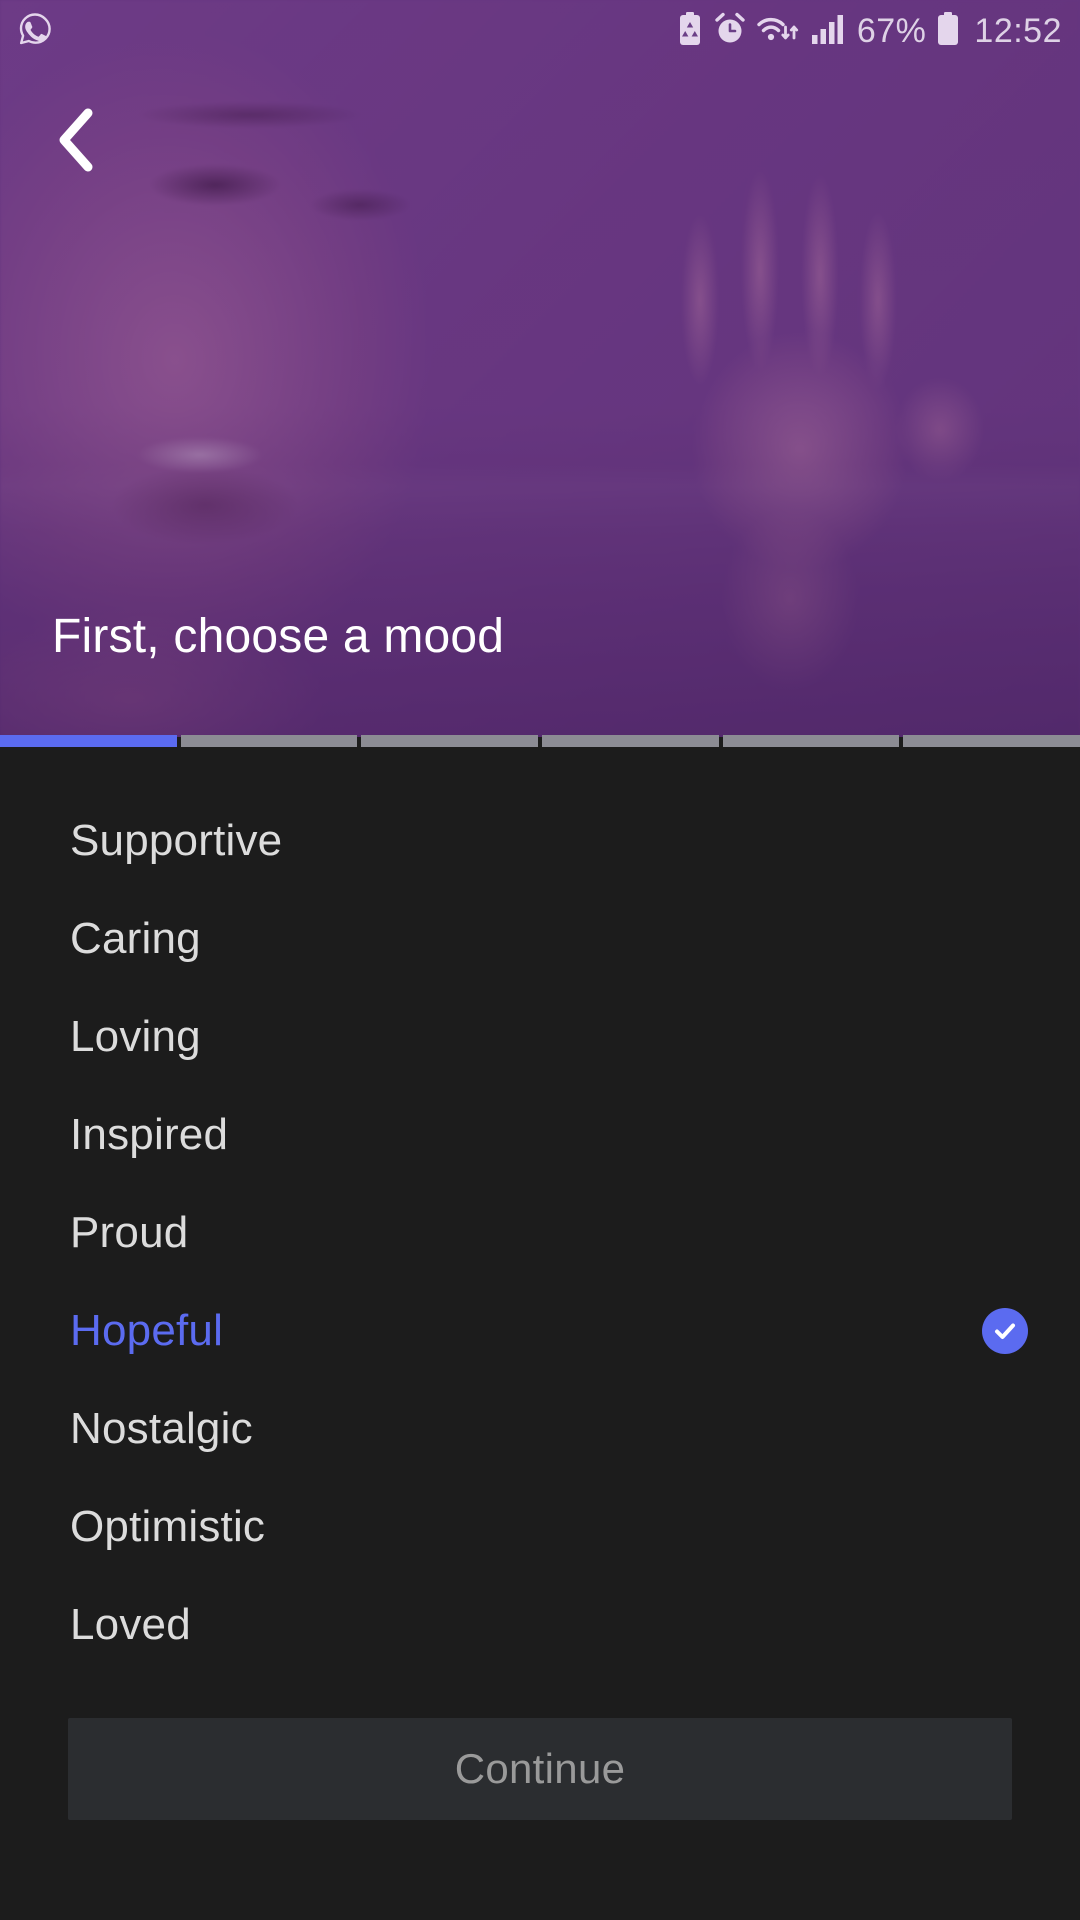 The height and width of the screenshot is (1920, 1080). Describe the element at coordinates (828, 31) in the screenshot. I see `signal-bars-icon` at that location.